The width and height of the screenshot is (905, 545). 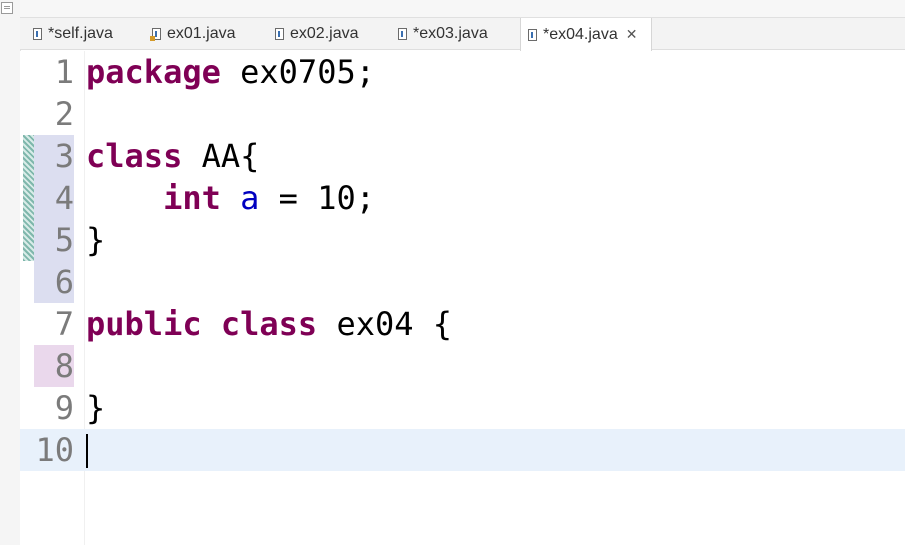 What do you see at coordinates (87, 451) in the screenshot?
I see `text-caret` at bounding box center [87, 451].